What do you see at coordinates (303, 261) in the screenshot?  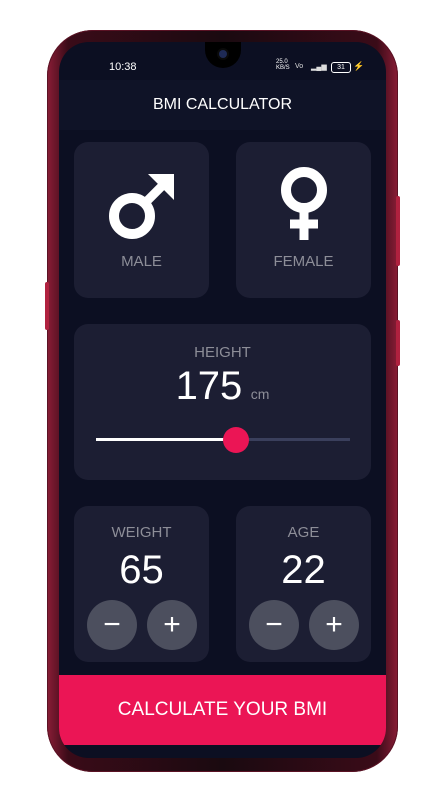 I see `female-label: FEMALE` at bounding box center [303, 261].